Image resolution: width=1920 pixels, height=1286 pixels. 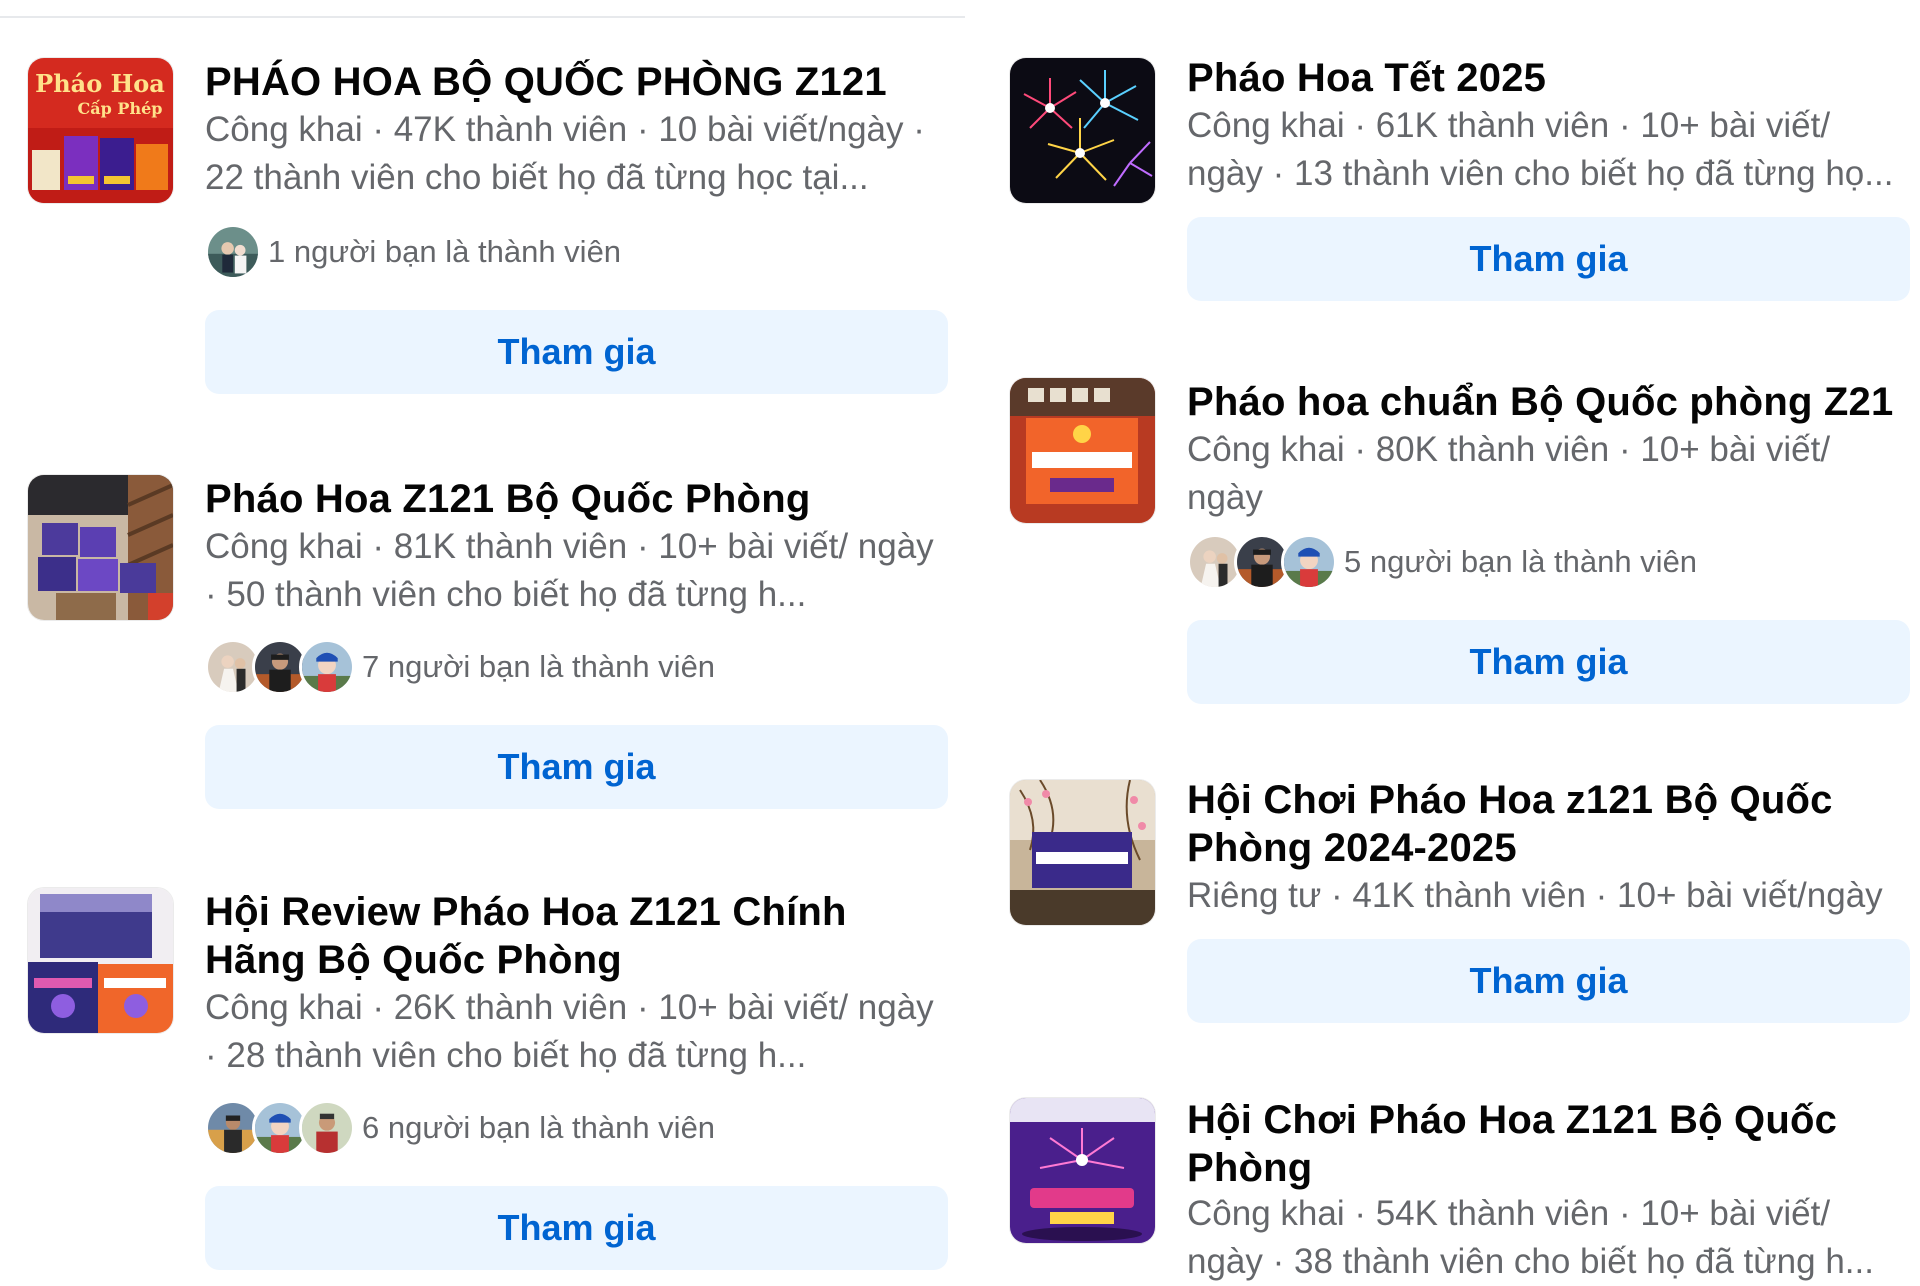 I want to click on top-divider, so click(x=482, y=17).